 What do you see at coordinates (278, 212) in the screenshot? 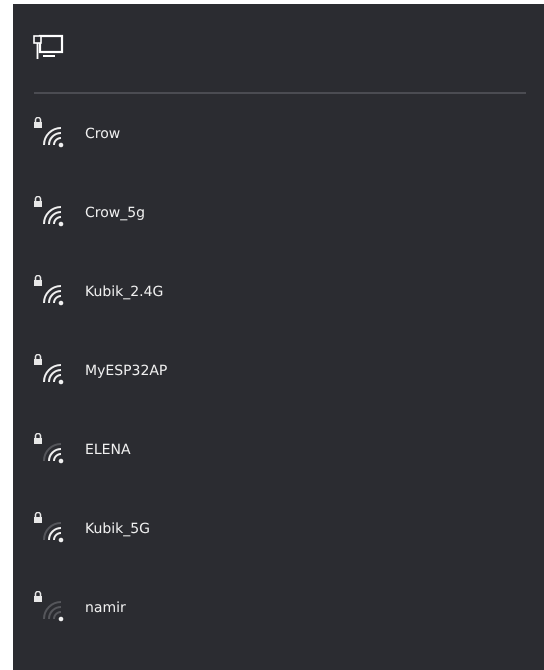
I see `network-item: Crow_5g` at bounding box center [278, 212].